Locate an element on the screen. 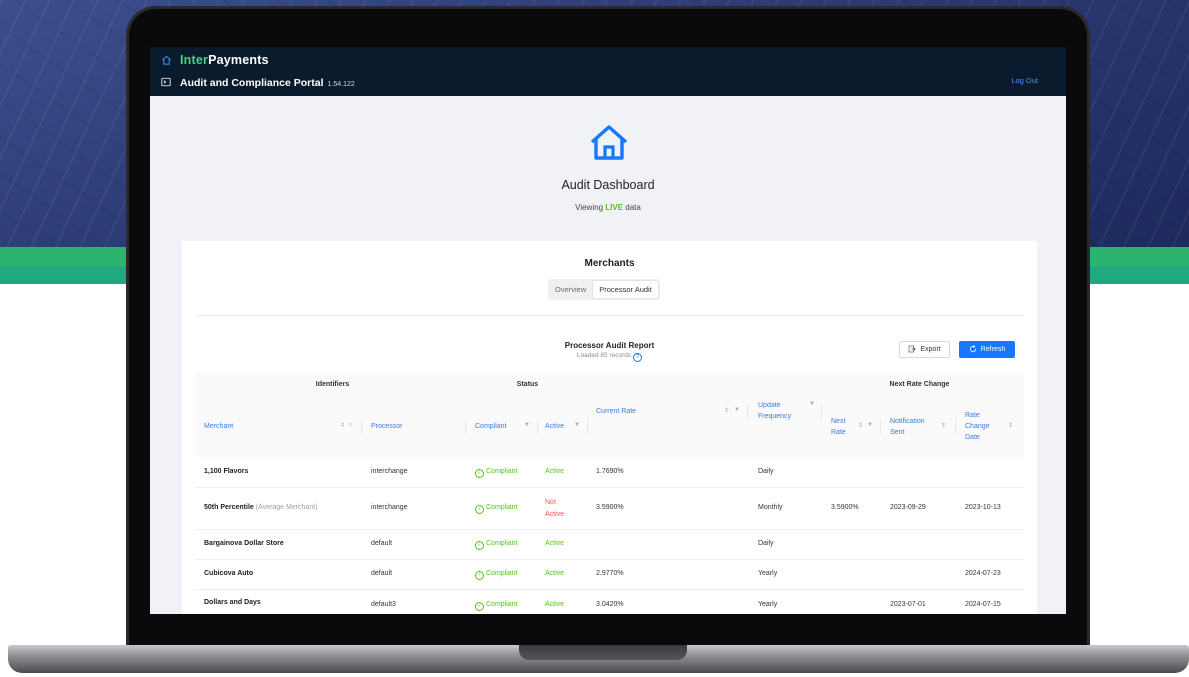 This screenshot has height=677, width=1189. export-label: Export is located at coordinates (930, 349).